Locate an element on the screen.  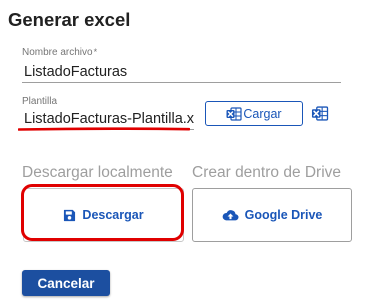
required-mark: * is located at coordinates (95, 52).